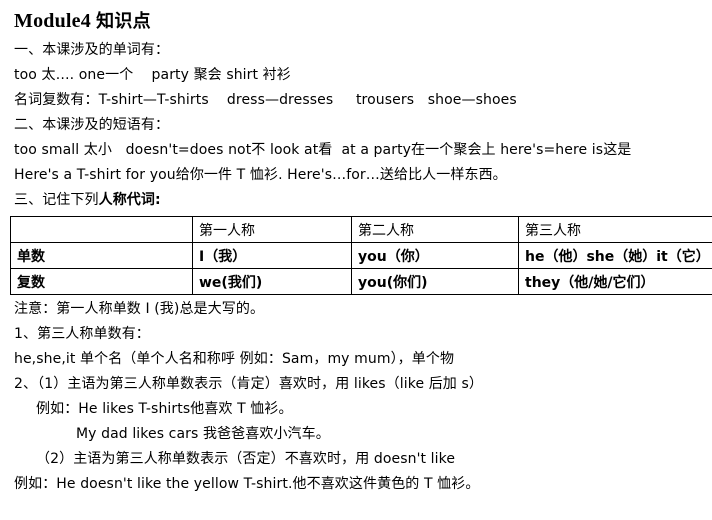 This screenshot has height=520, width=712. I want to click on table-cell-singular-second: you（你）, so click(435, 256).